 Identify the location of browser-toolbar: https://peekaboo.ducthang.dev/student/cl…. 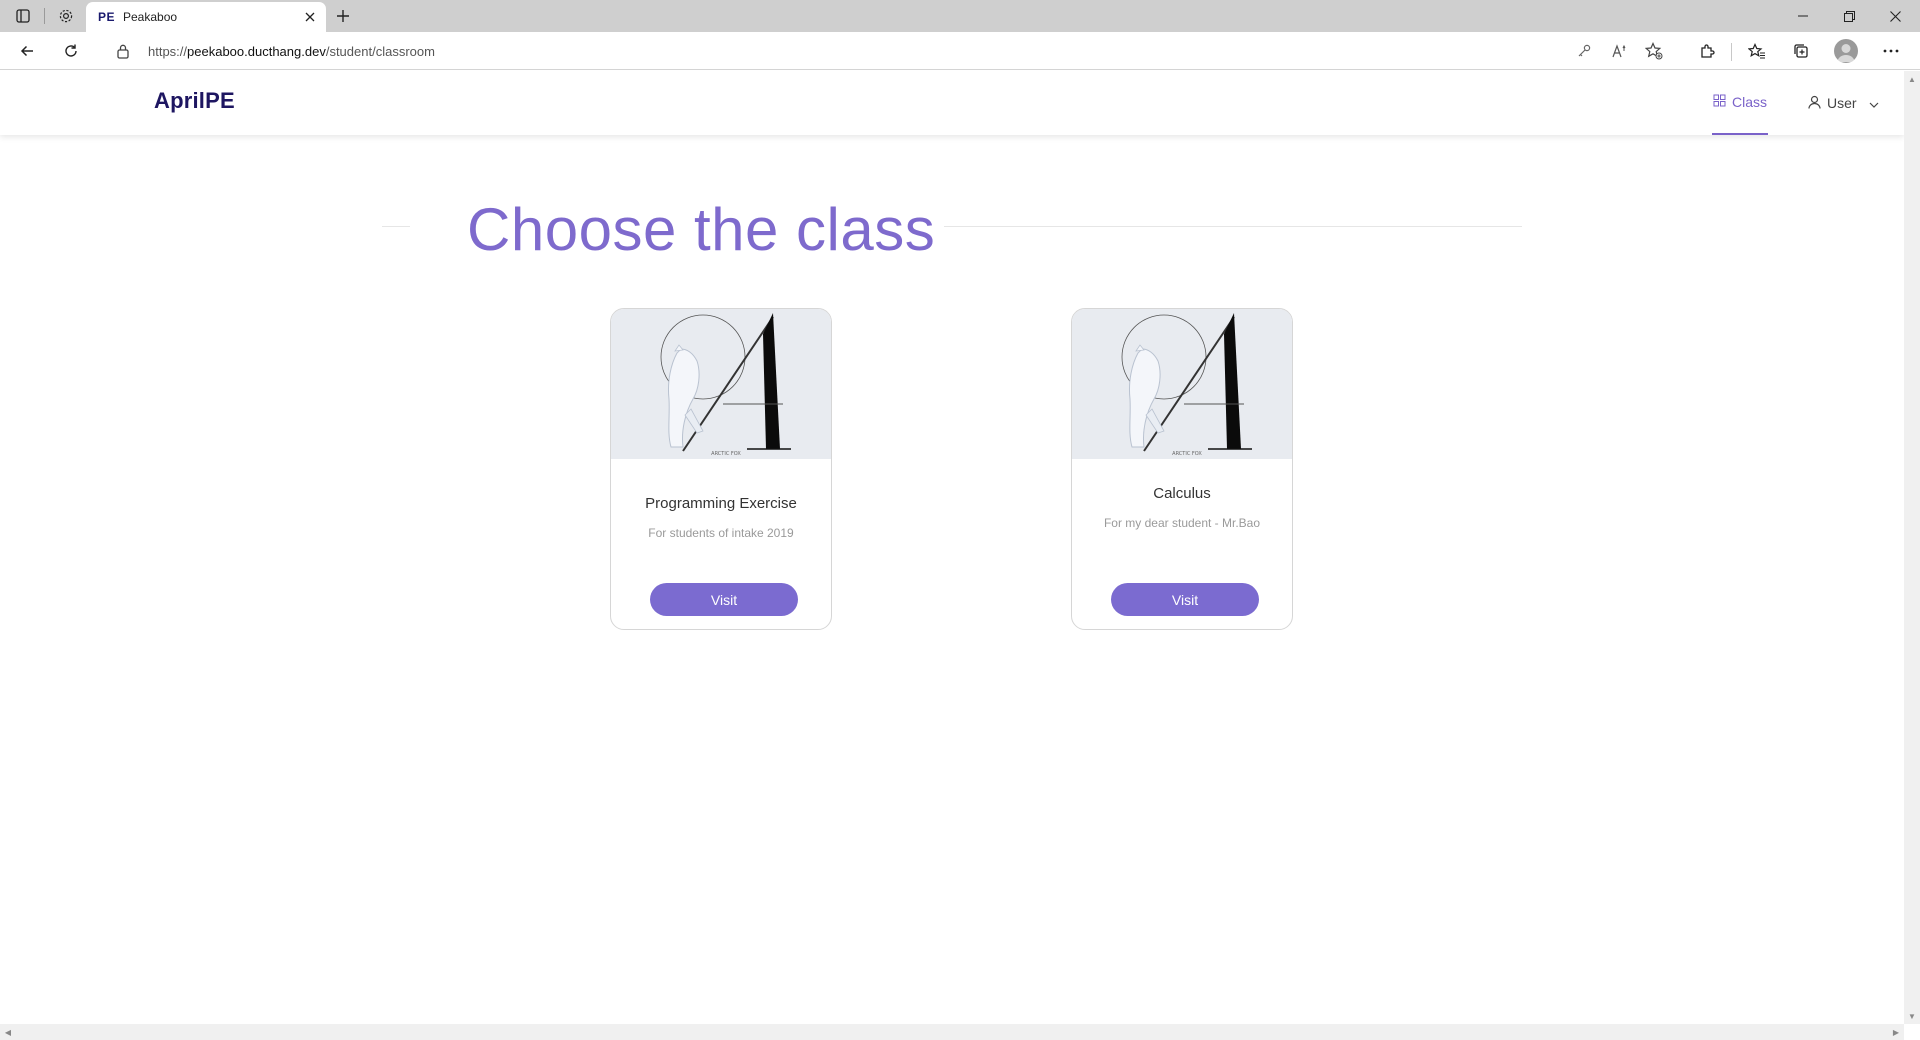
(960, 51).